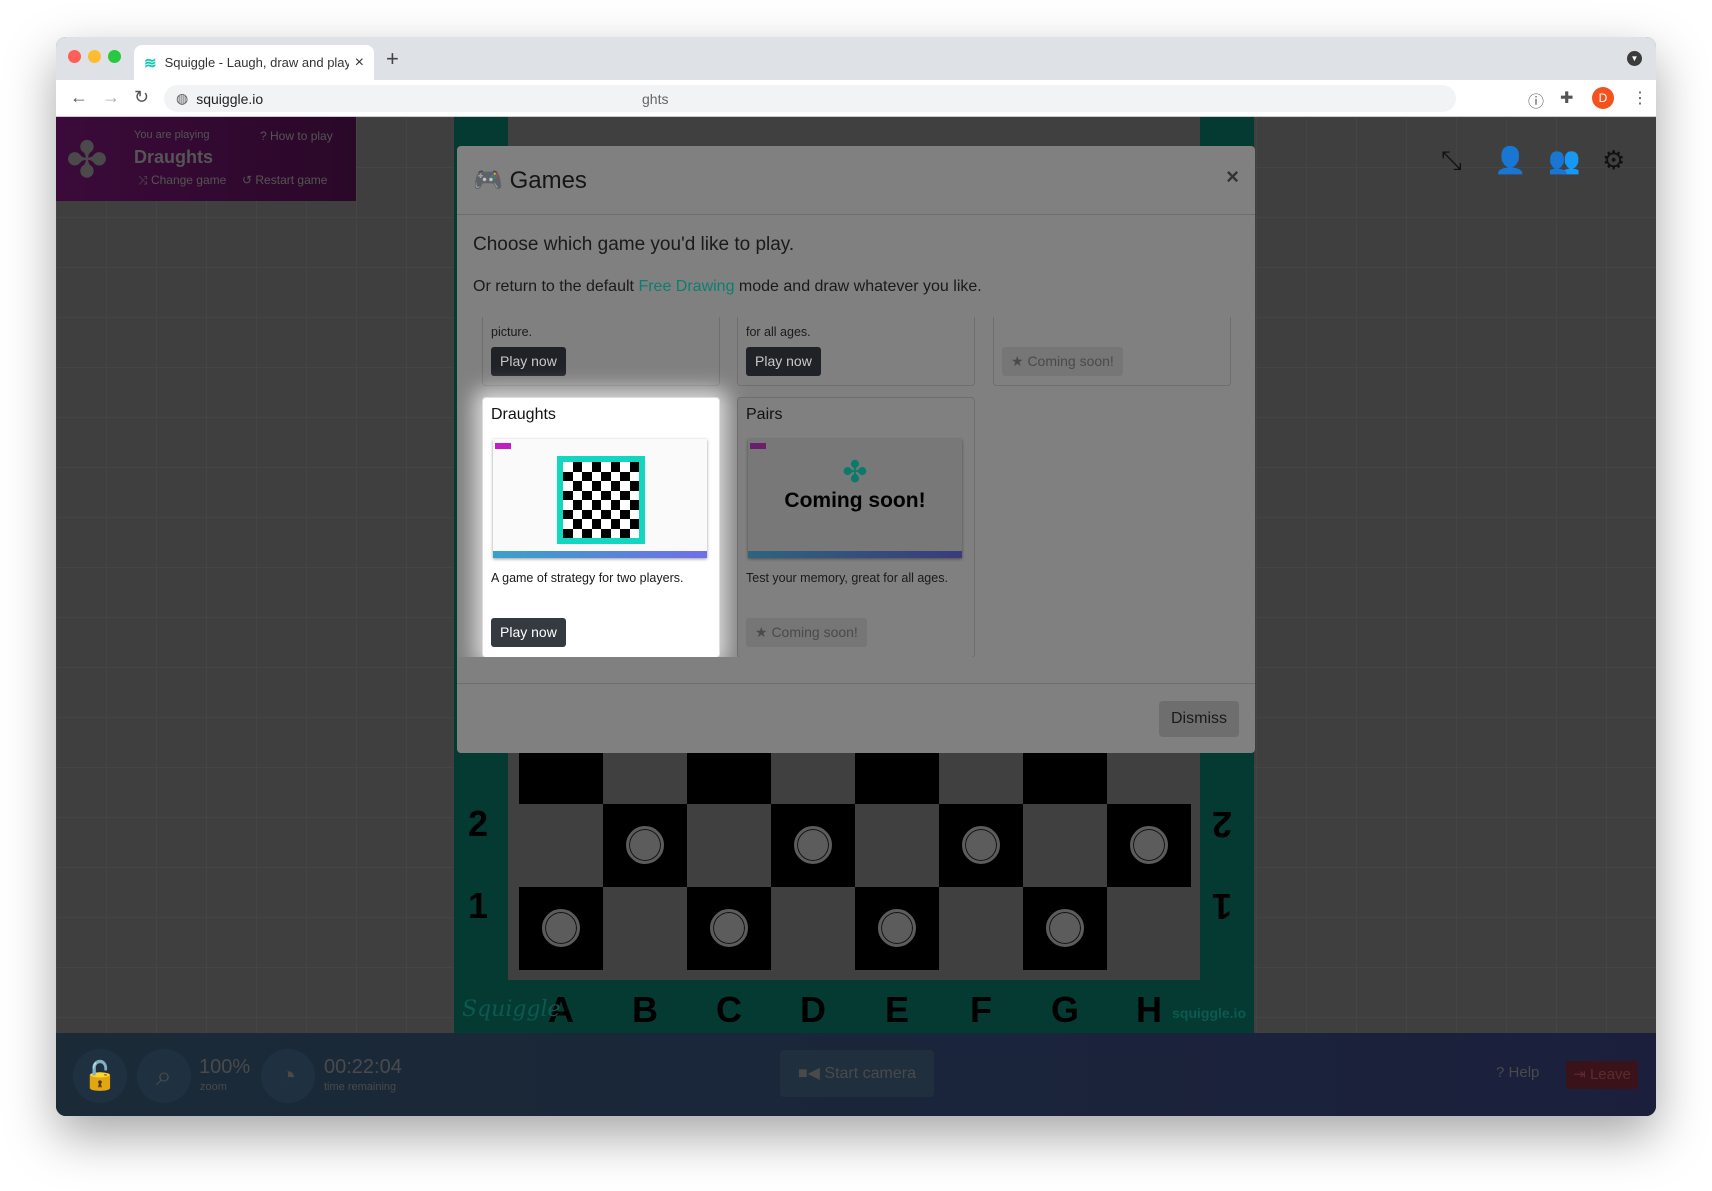 The height and width of the screenshot is (1191, 1712). I want to click on tab-search-icon: ▼, so click(1634, 58).